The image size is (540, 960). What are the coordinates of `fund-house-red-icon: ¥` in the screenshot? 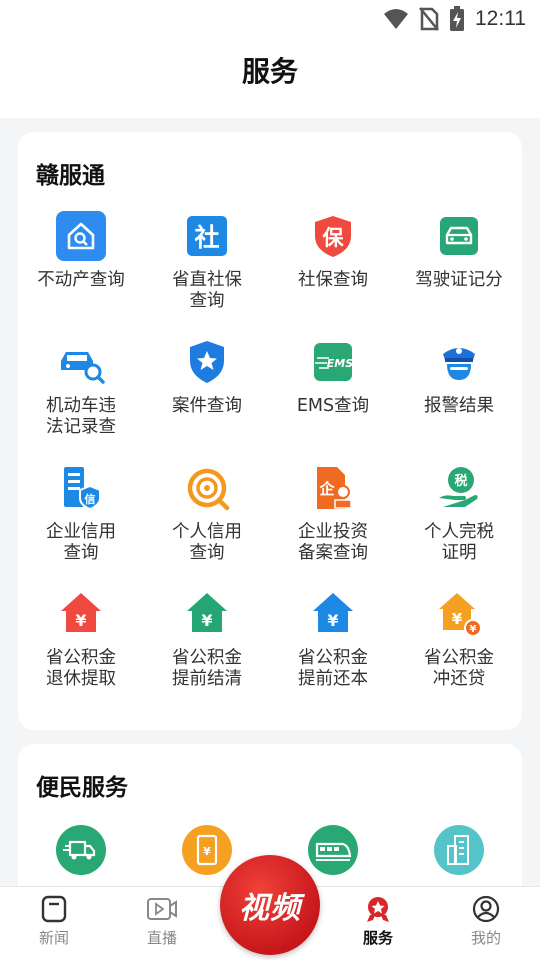 It's located at (81, 614).